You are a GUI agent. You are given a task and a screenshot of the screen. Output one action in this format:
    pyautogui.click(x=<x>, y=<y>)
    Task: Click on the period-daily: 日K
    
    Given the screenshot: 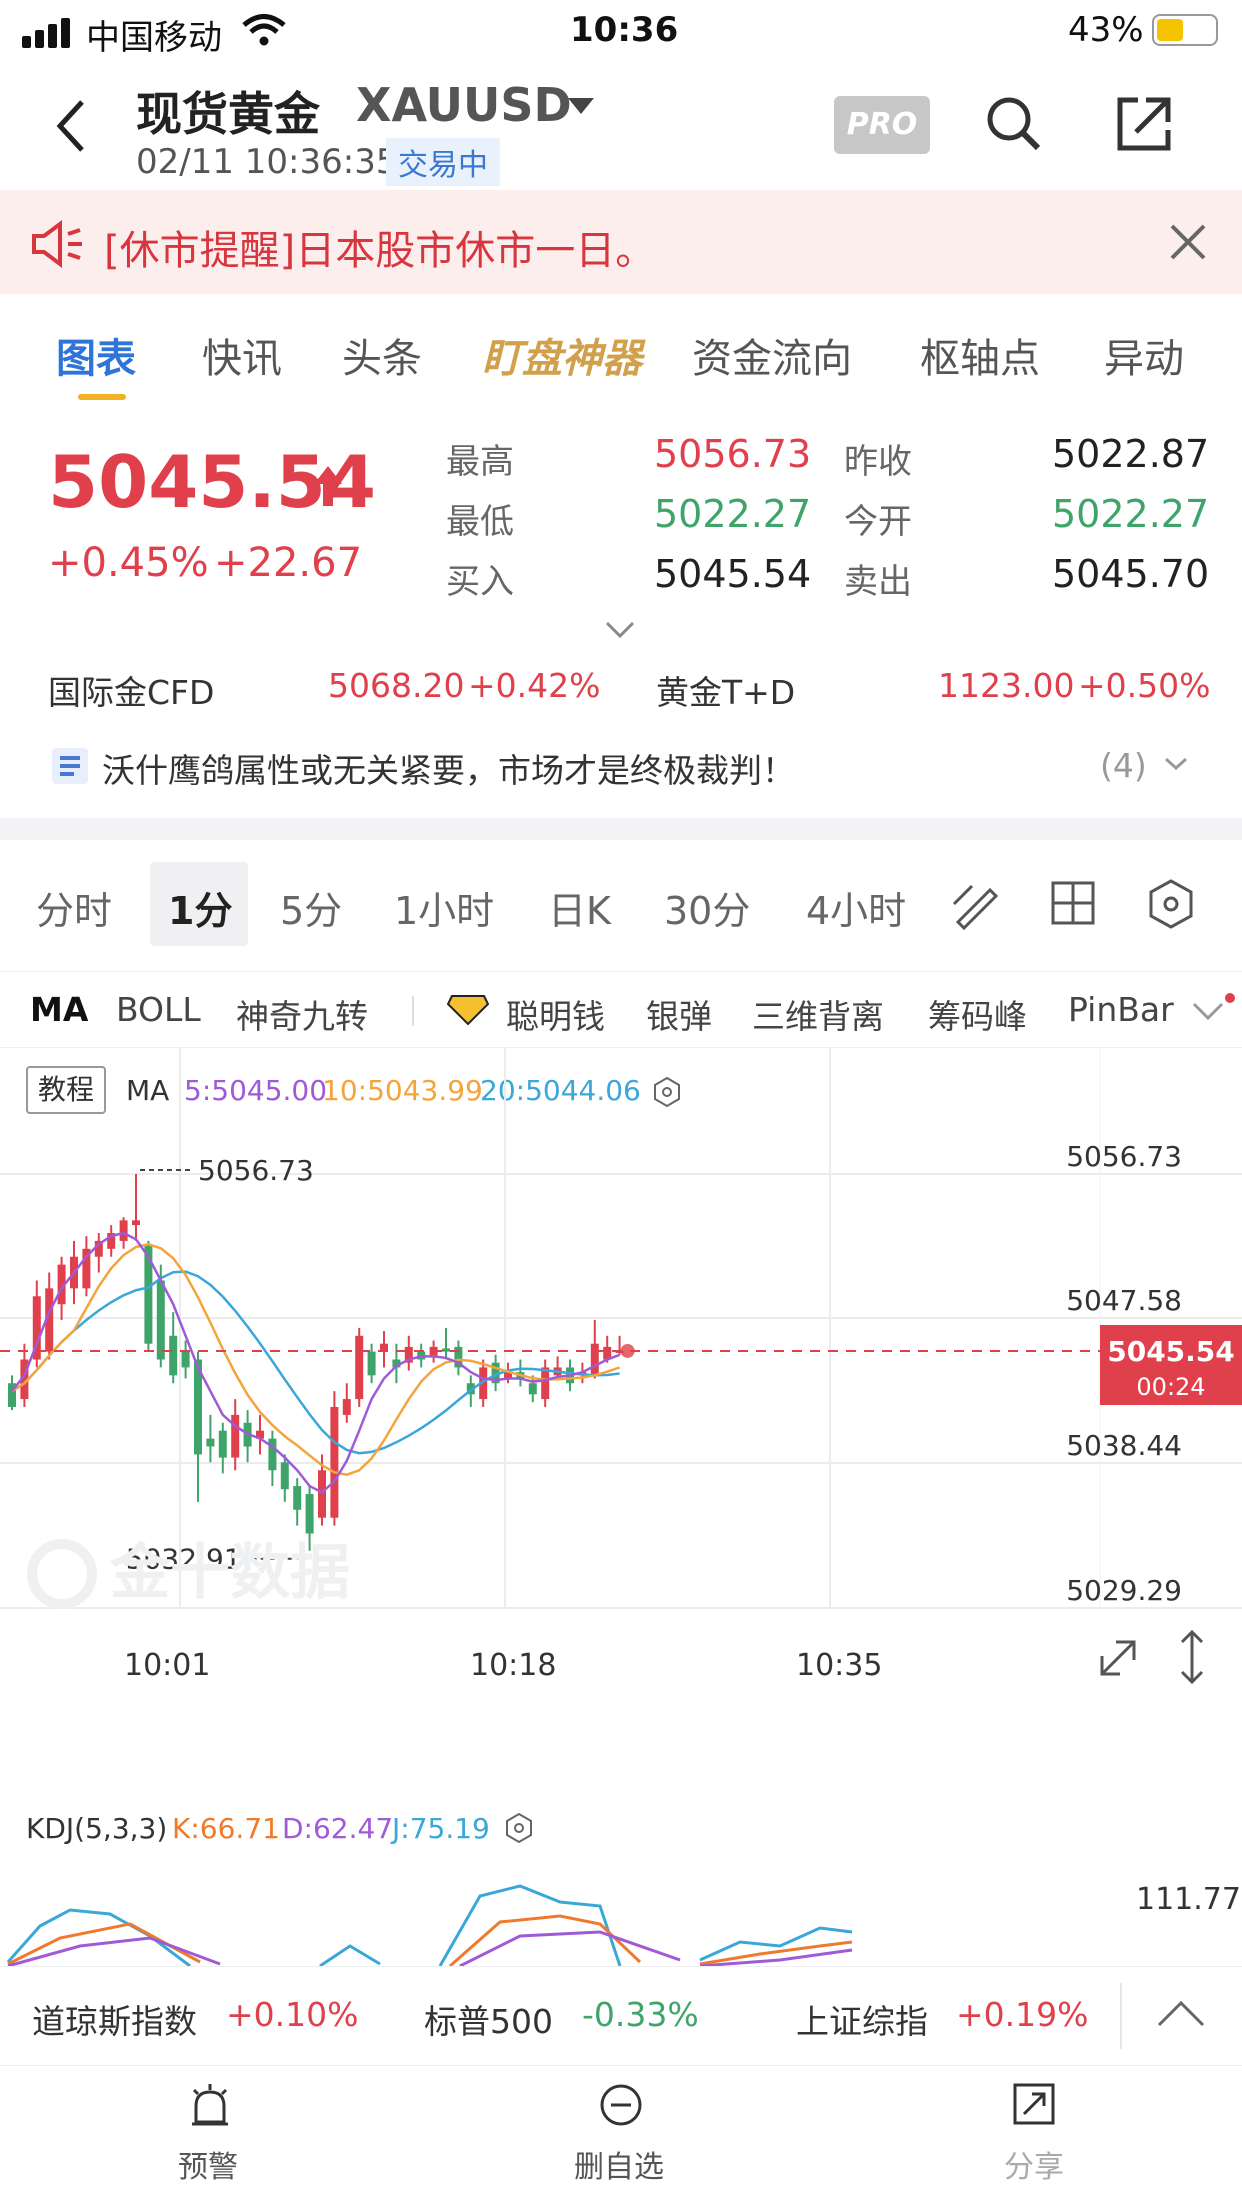 What is the action you would take?
    pyautogui.click(x=579, y=907)
    